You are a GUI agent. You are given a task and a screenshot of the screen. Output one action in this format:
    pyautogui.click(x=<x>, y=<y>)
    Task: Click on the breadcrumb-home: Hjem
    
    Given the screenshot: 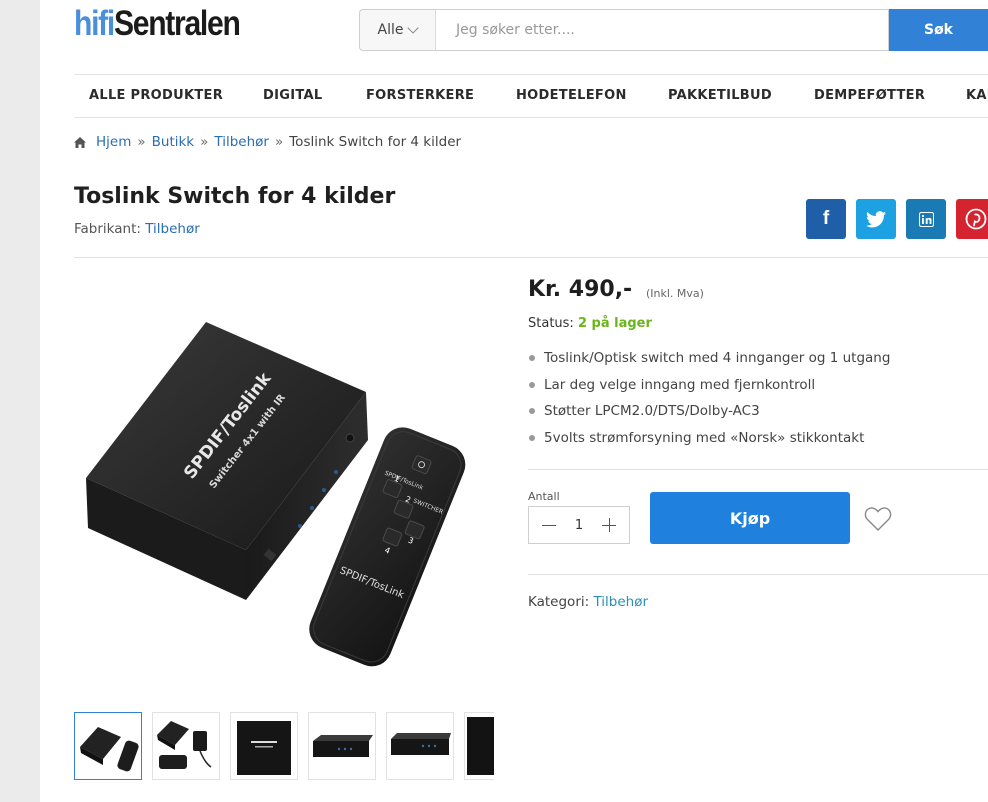 What is the action you would take?
    pyautogui.click(x=113, y=142)
    